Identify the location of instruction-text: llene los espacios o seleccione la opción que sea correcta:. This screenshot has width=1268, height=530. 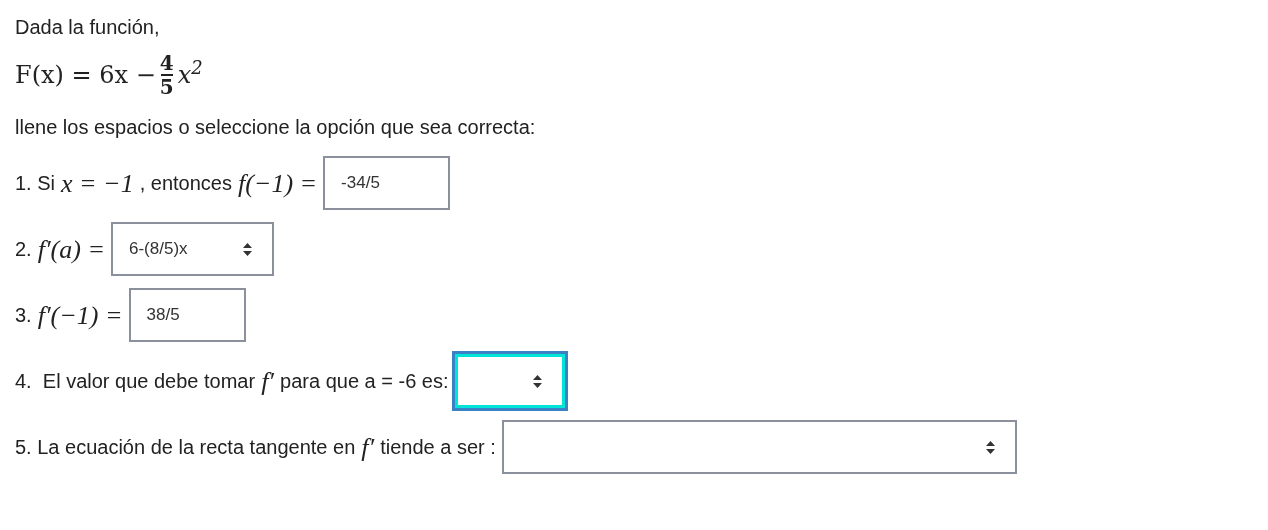
(276, 127).